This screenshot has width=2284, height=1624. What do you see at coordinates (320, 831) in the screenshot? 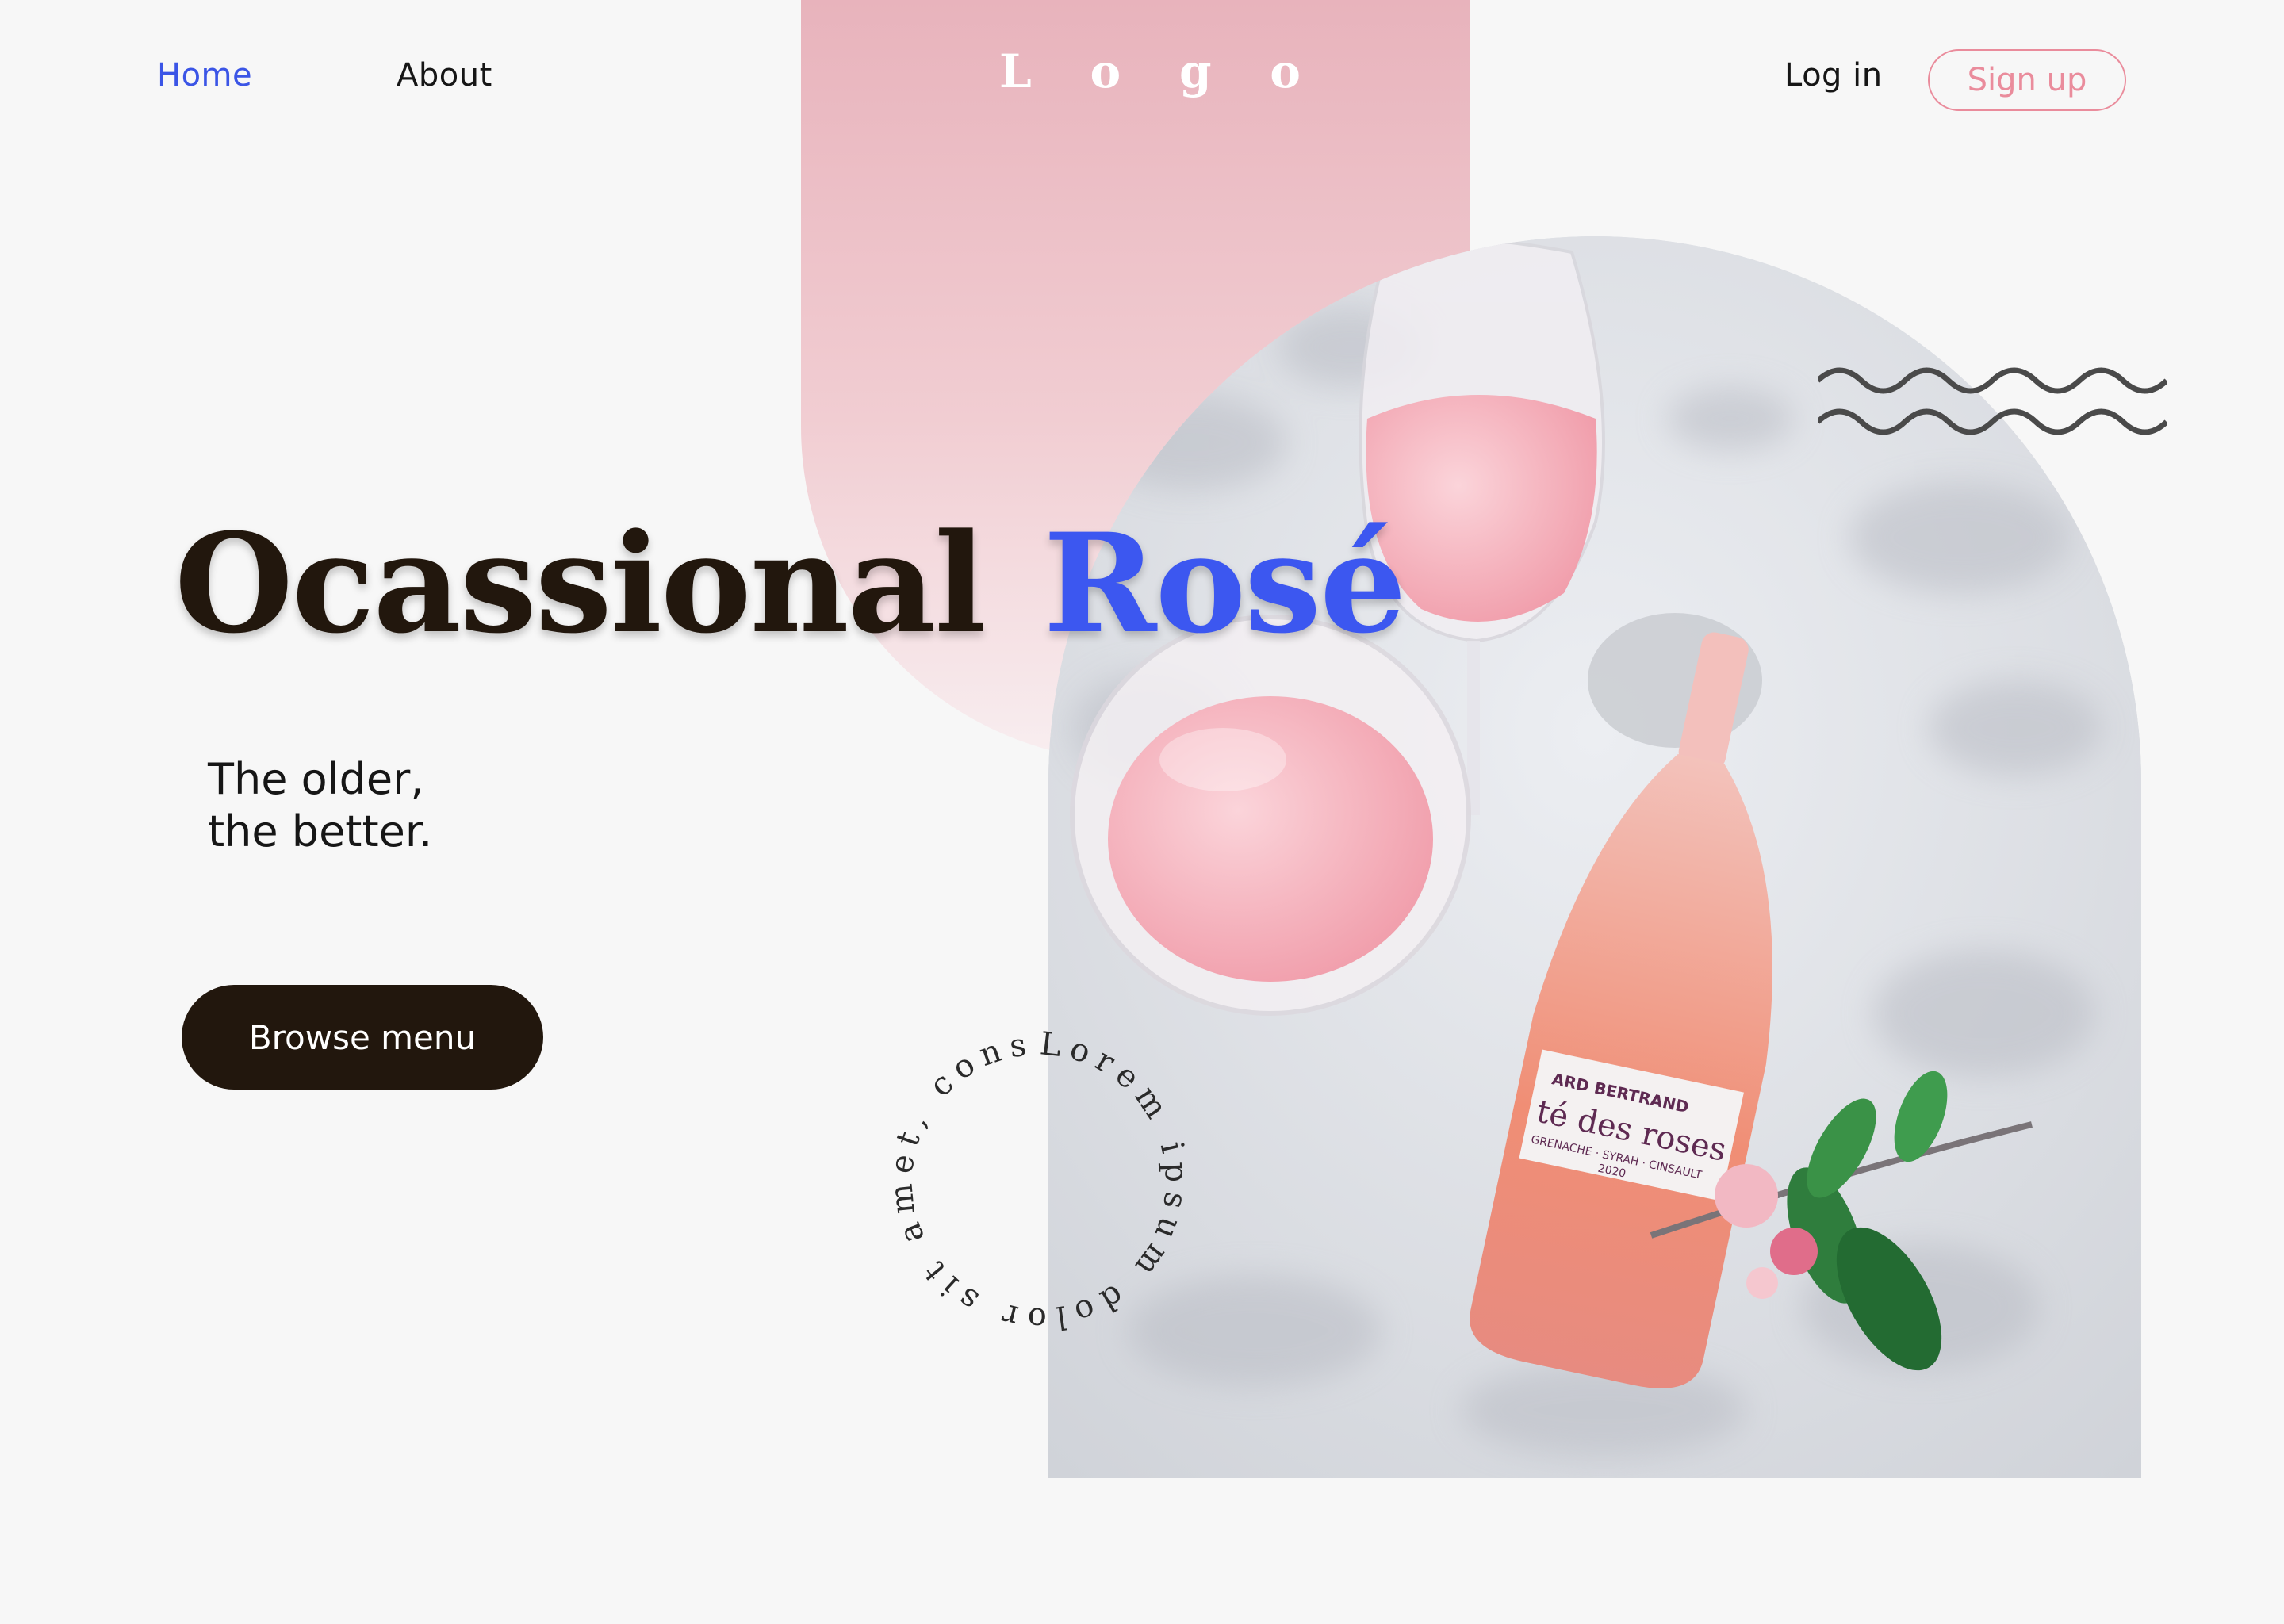
I see `subtitle-line-2: the better.` at bounding box center [320, 831].